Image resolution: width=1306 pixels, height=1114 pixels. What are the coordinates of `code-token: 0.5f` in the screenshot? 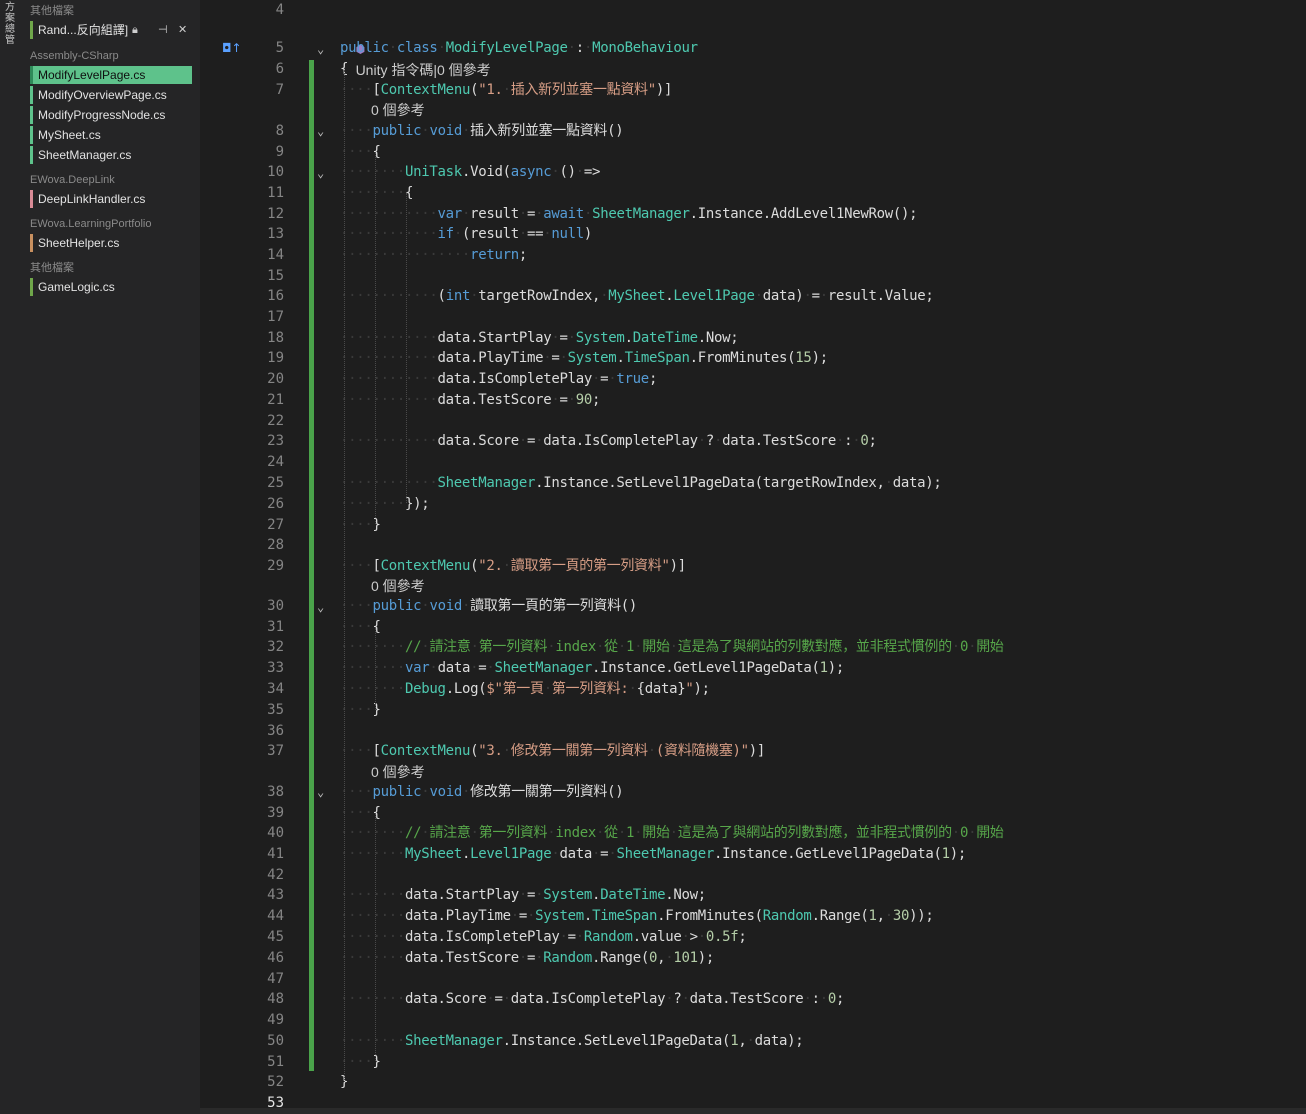 It's located at (722, 937).